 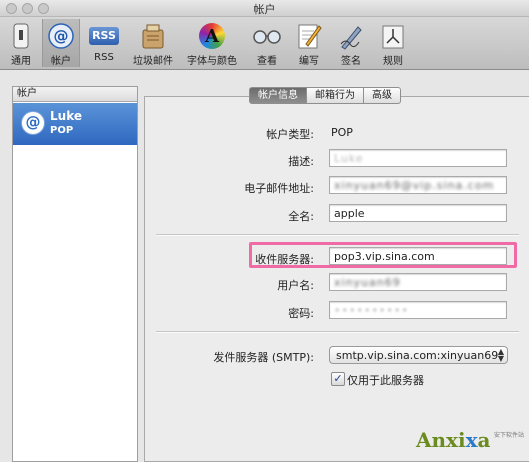 I want to click on toolbar-junk-mail-button: 垃圾邮件, so click(x=153, y=43).